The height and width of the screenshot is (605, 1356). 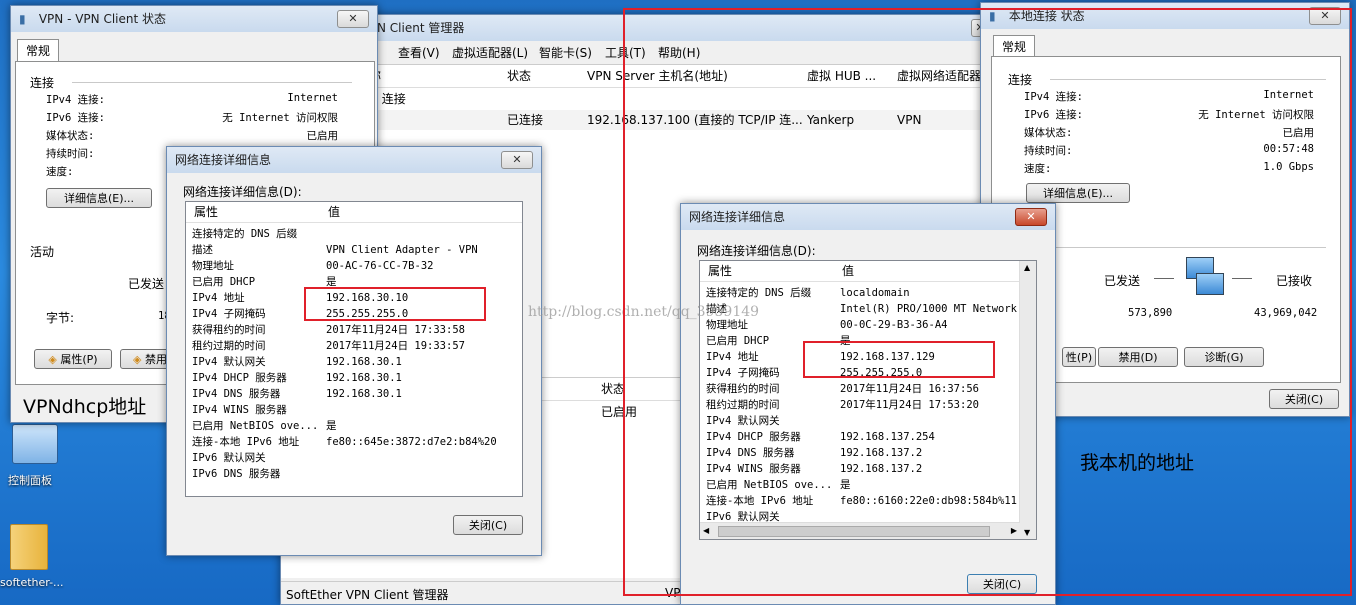 I want to click on property-cell: IPv4 DHCP 服务器, so click(x=239, y=378).